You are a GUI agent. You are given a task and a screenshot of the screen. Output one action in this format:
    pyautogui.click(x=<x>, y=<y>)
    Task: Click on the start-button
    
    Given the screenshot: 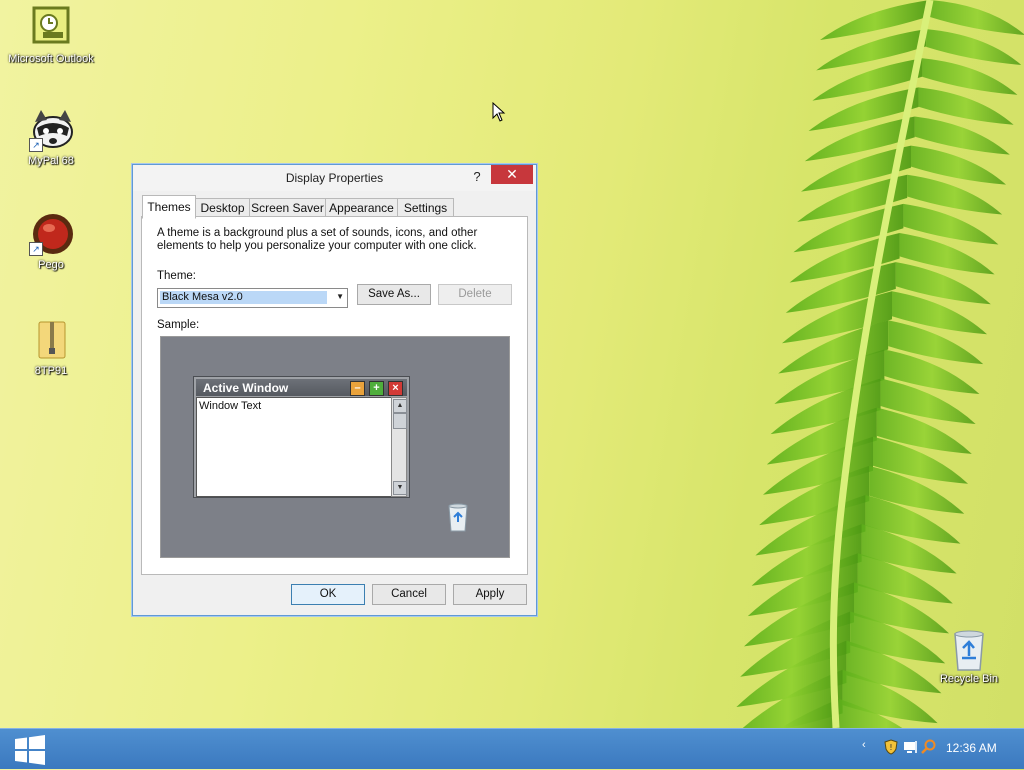 What is the action you would take?
    pyautogui.click(x=30, y=750)
    